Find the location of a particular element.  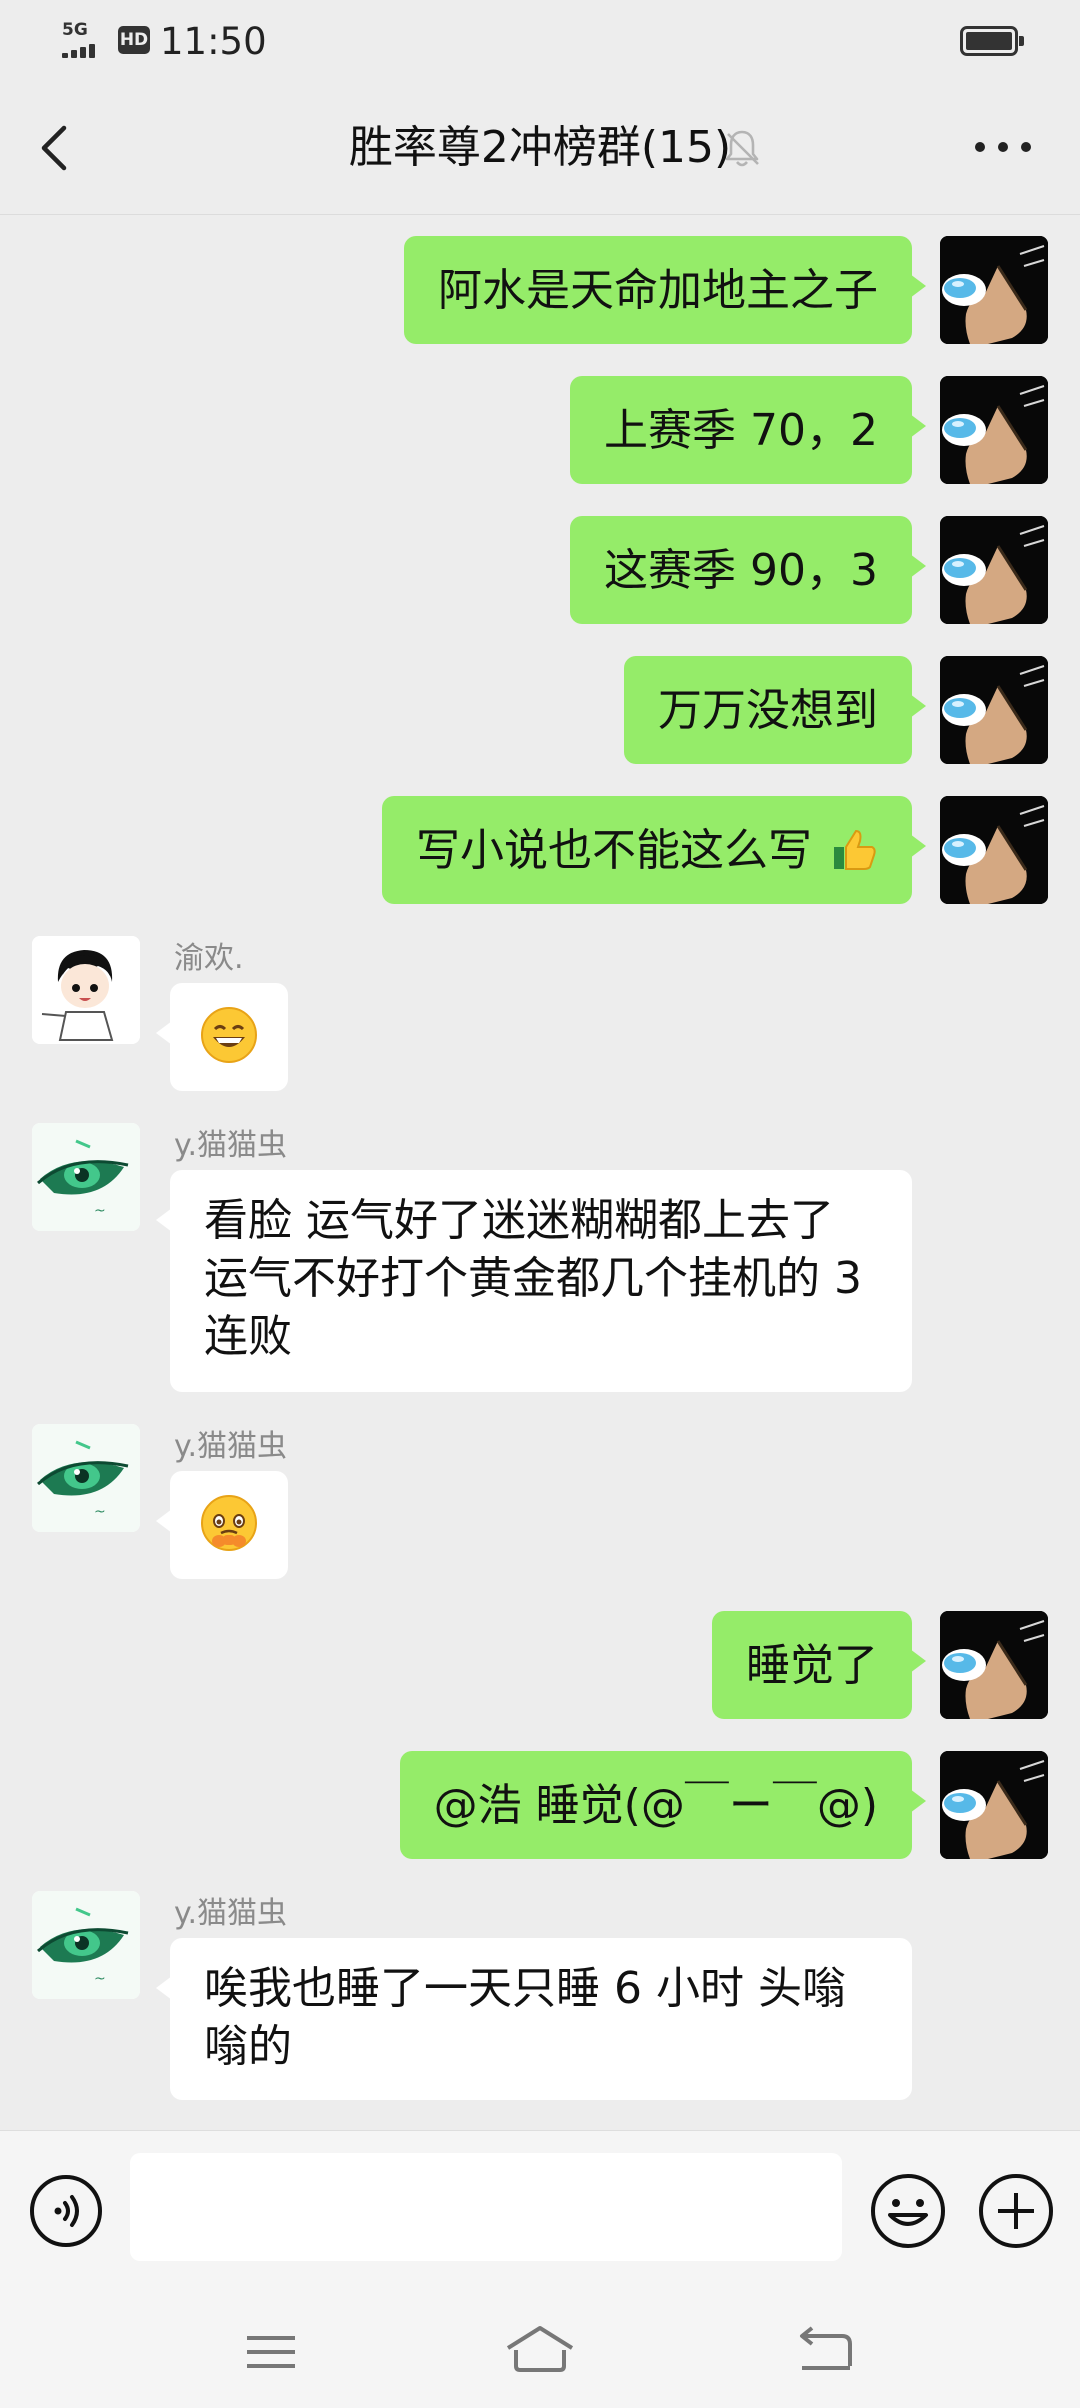

message-text: 上赛季 70，2 is located at coordinates (741, 430).